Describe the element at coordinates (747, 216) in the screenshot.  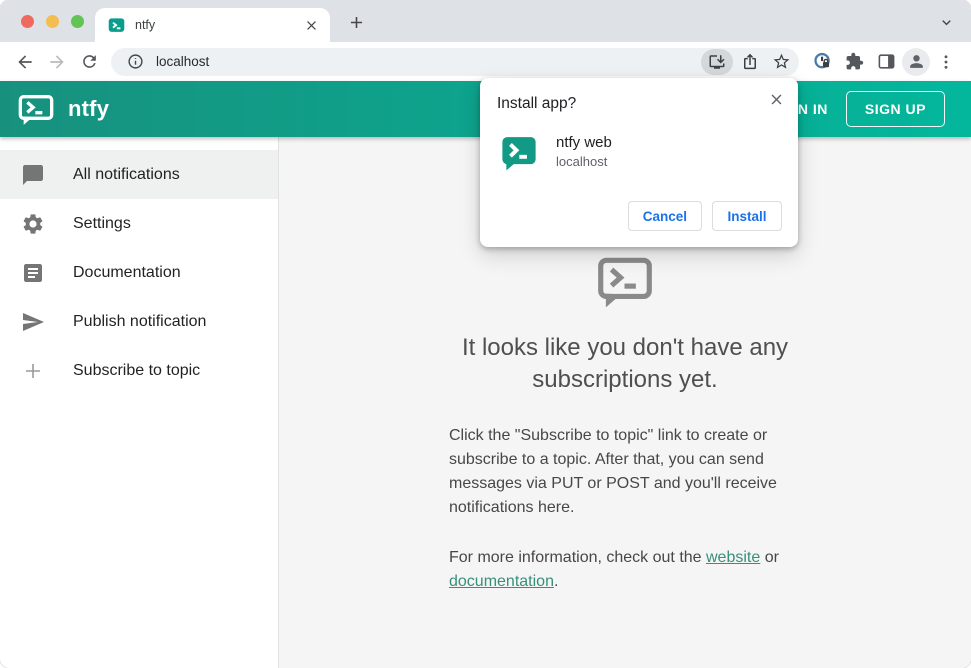
I see `install-button: Install` at that location.